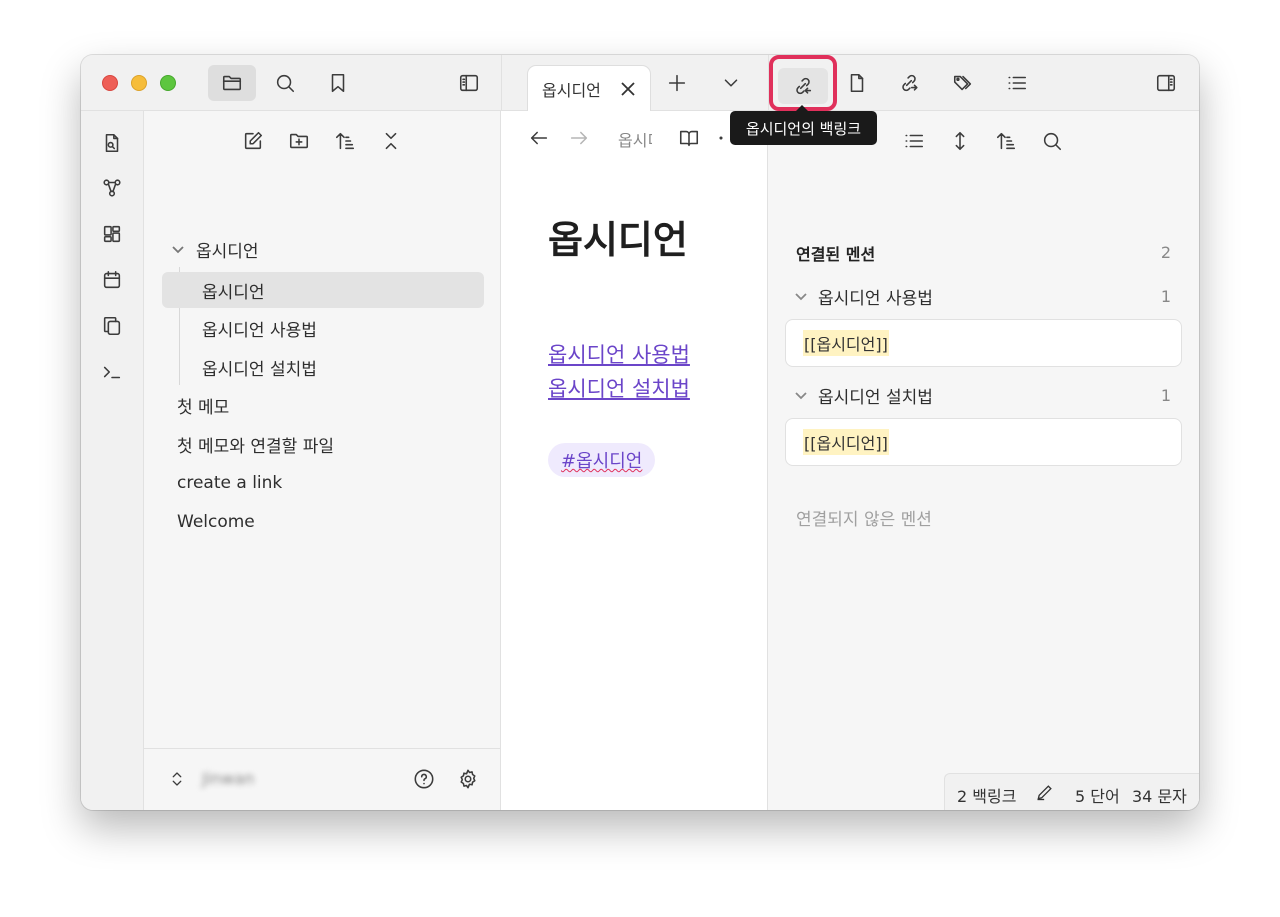 The height and width of the screenshot is (917, 1280). What do you see at coordinates (228, 778) in the screenshot?
I see `vault-name: Jinwan` at bounding box center [228, 778].